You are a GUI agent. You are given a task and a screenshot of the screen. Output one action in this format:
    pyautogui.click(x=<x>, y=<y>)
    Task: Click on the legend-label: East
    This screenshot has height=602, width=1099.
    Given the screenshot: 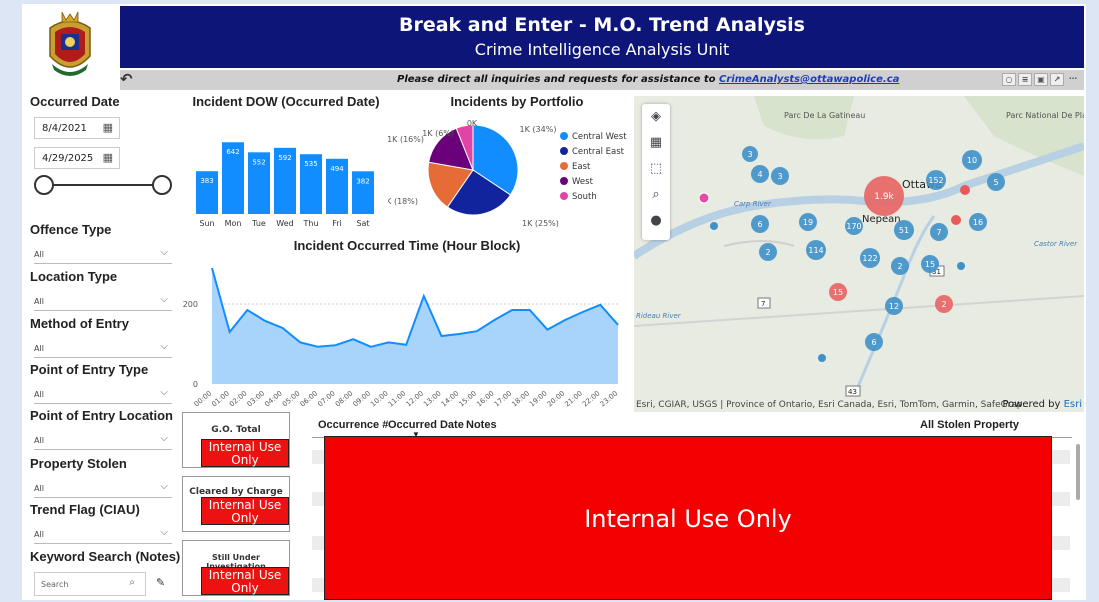 What is the action you would take?
    pyautogui.click(x=581, y=167)
    